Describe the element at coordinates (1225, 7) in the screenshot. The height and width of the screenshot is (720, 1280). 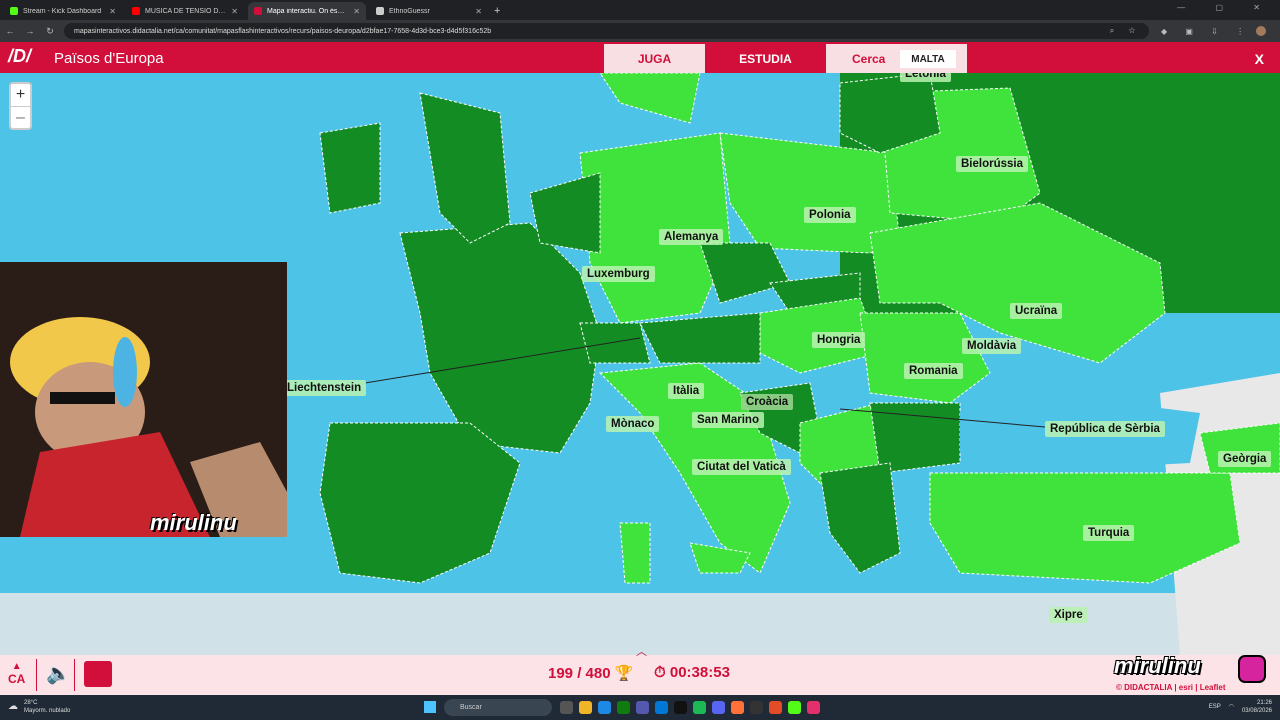
I see `window-controls: — ▢ ✕` at that location.